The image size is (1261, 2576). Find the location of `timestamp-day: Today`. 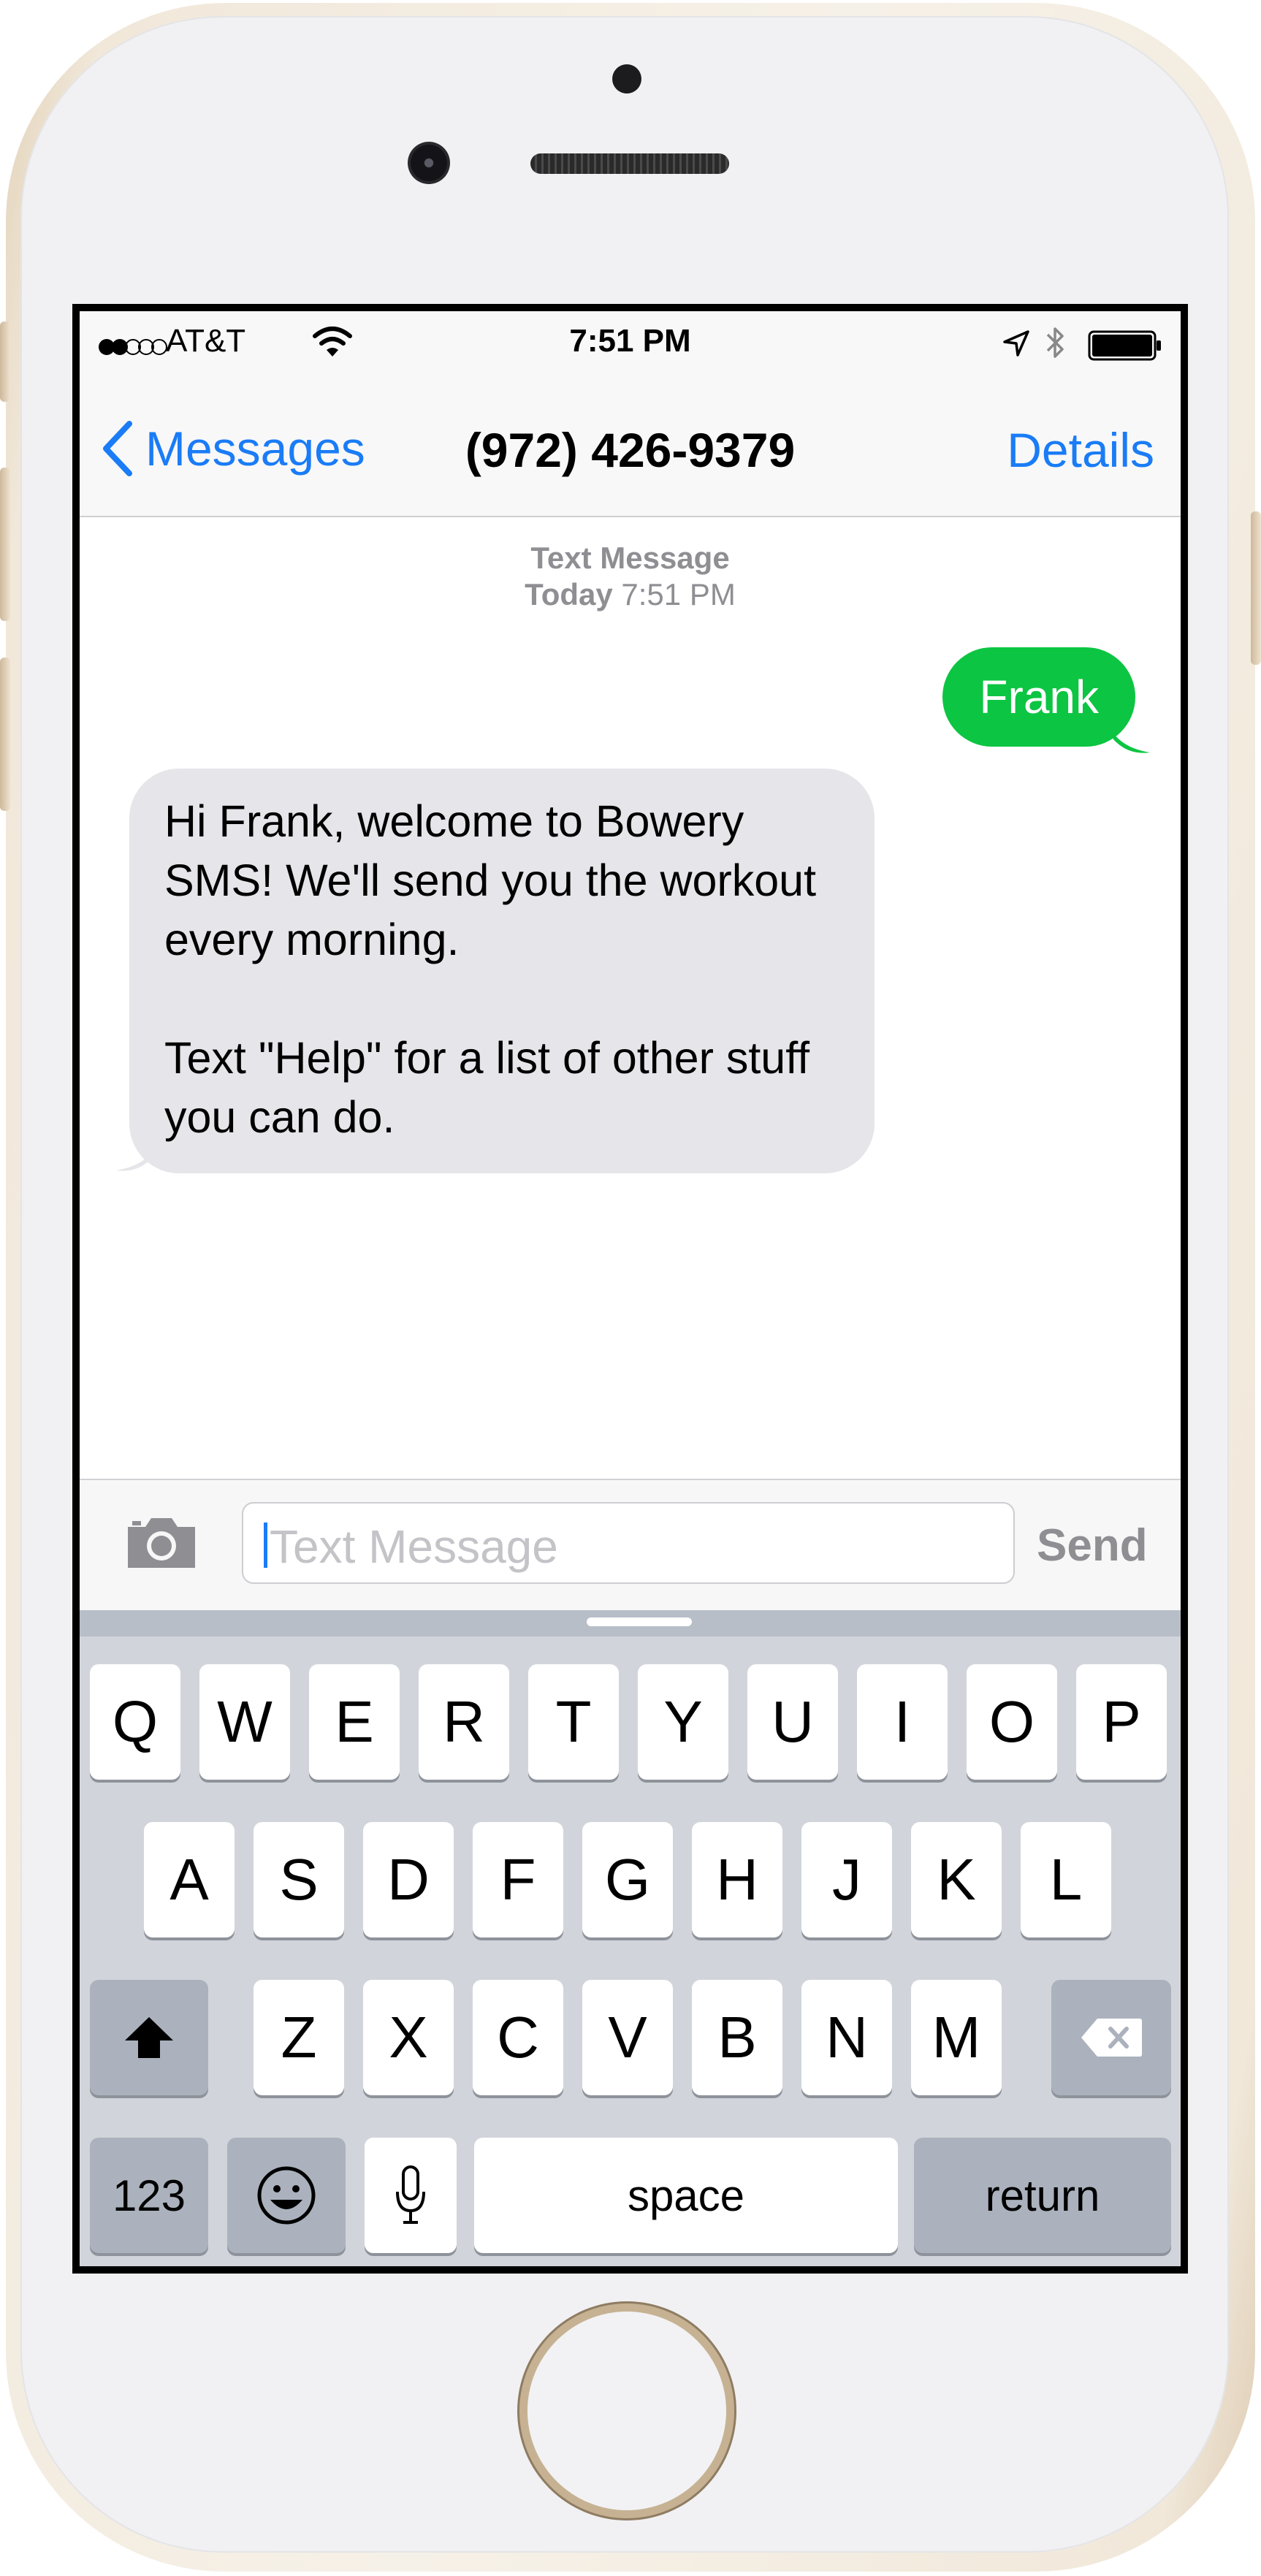

timestamp-day: Today is located at coordinates (569, 594).